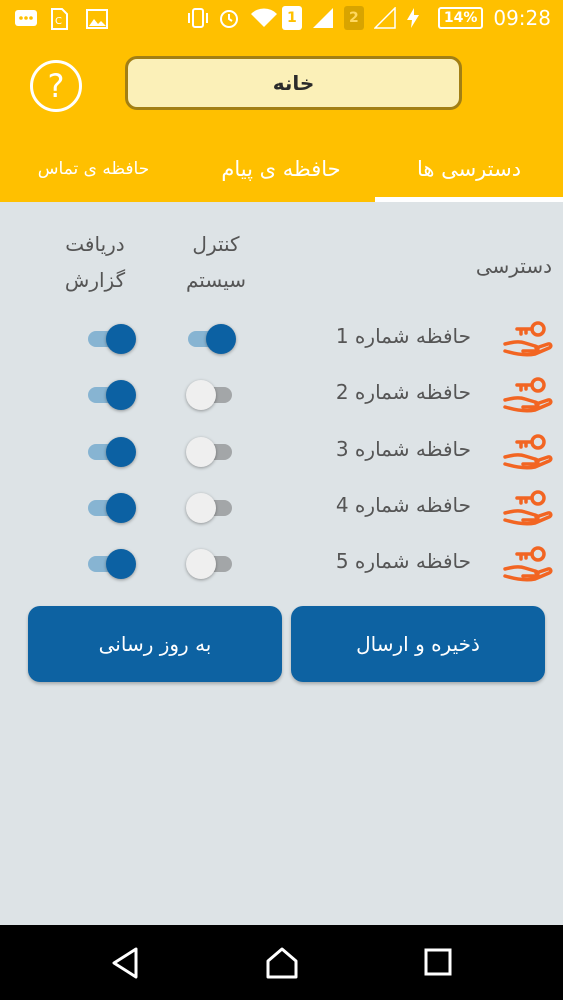 The image size is (563, 1000). Describe the element at coordinates (460, 18) in the screenshot. I see `battery-indicator: 14%` at that location.